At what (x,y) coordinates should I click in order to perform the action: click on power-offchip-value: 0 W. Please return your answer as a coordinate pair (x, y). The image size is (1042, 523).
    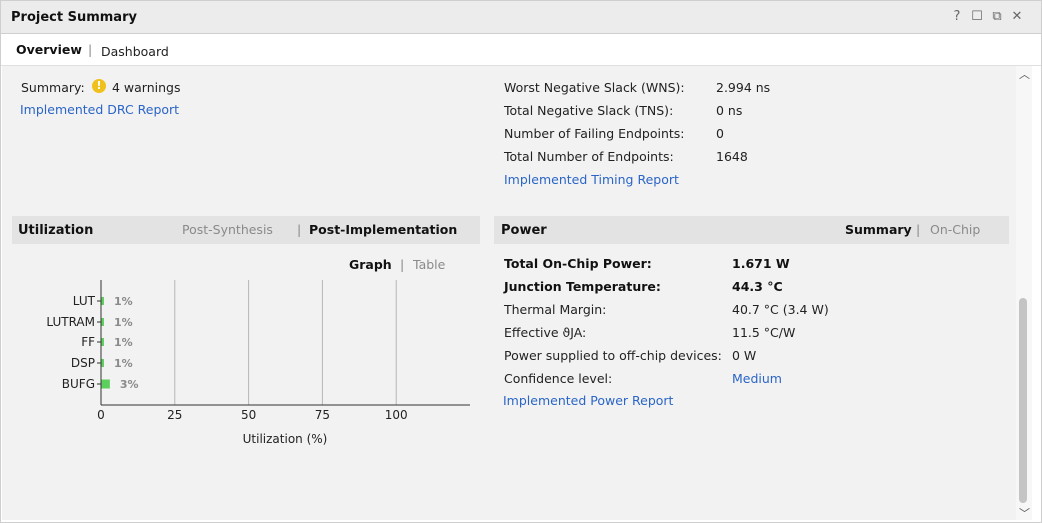
    Looking at the image, I should click on (744, 355).